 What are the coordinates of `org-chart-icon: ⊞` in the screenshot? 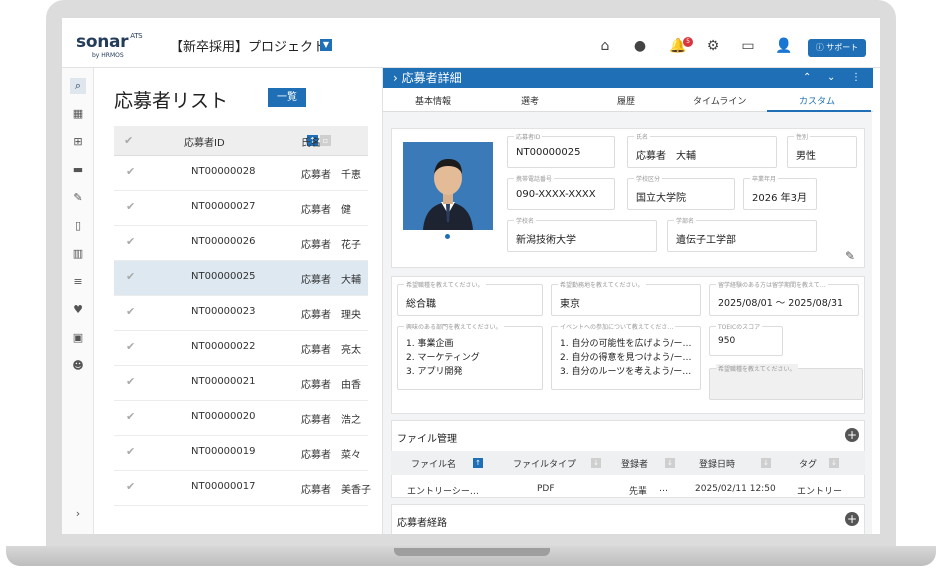 It's located at (78, 142).